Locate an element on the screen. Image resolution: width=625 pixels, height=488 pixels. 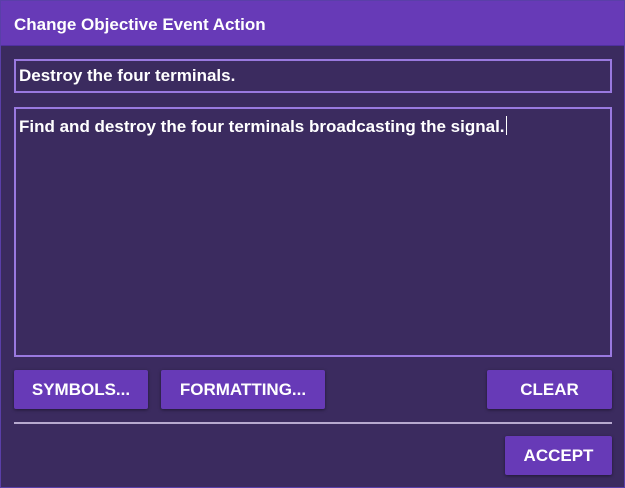
dialog-titlebar: Change Objective Event Action is located at coordinates (312, 23).